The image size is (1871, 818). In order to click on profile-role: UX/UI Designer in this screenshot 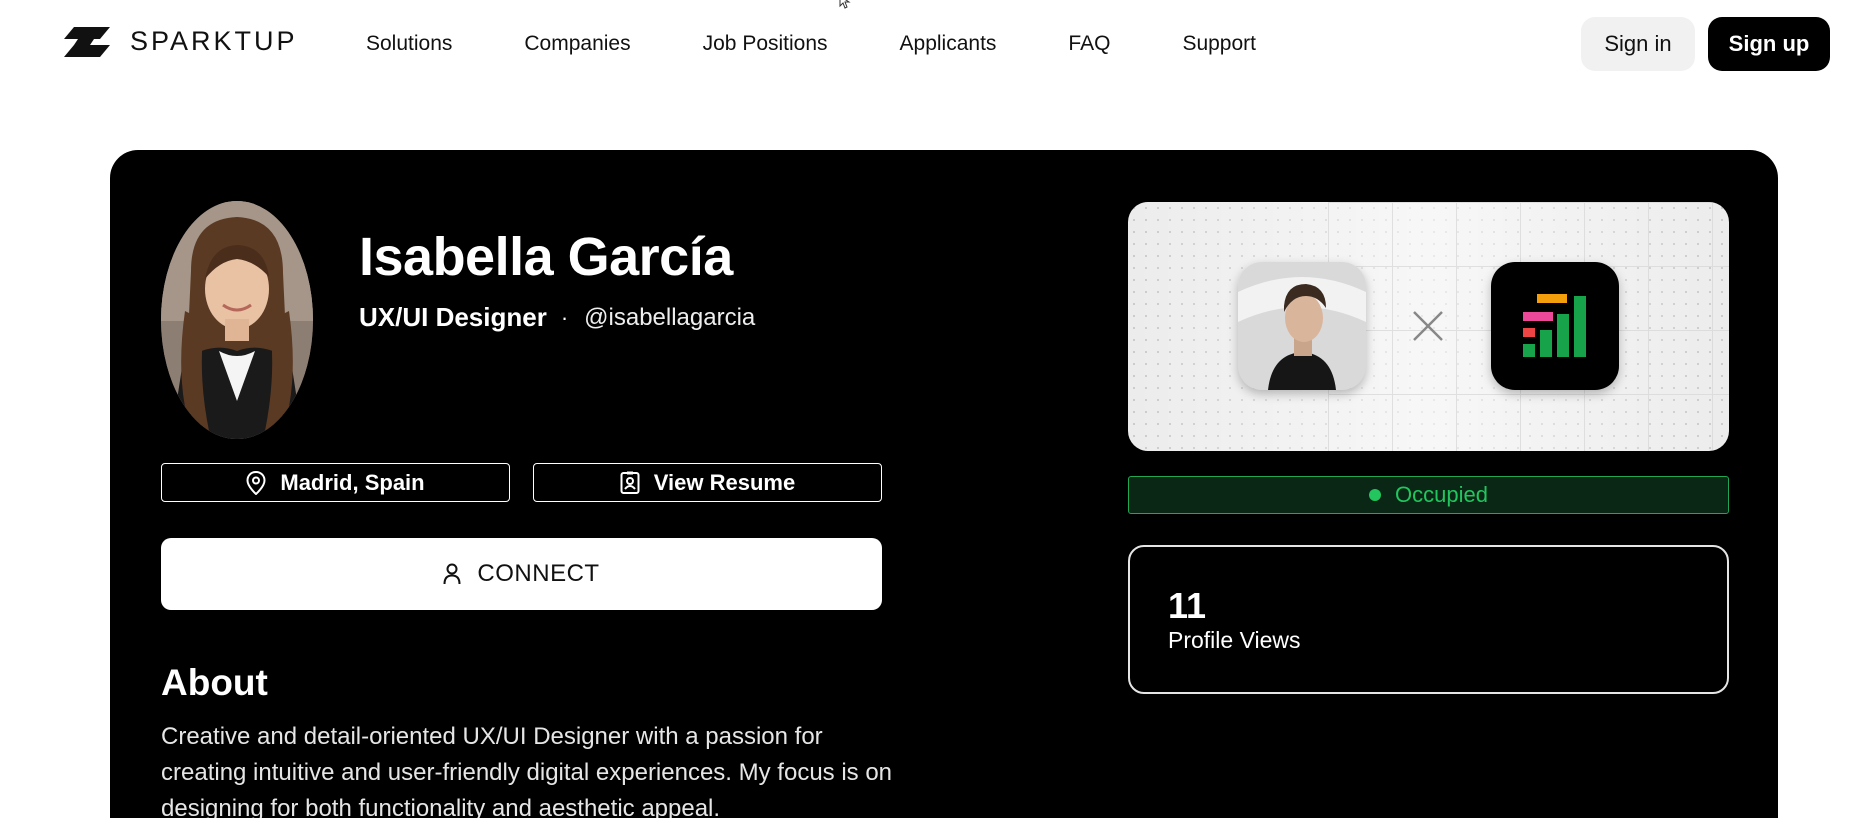, I will do `click(453, 317)`.